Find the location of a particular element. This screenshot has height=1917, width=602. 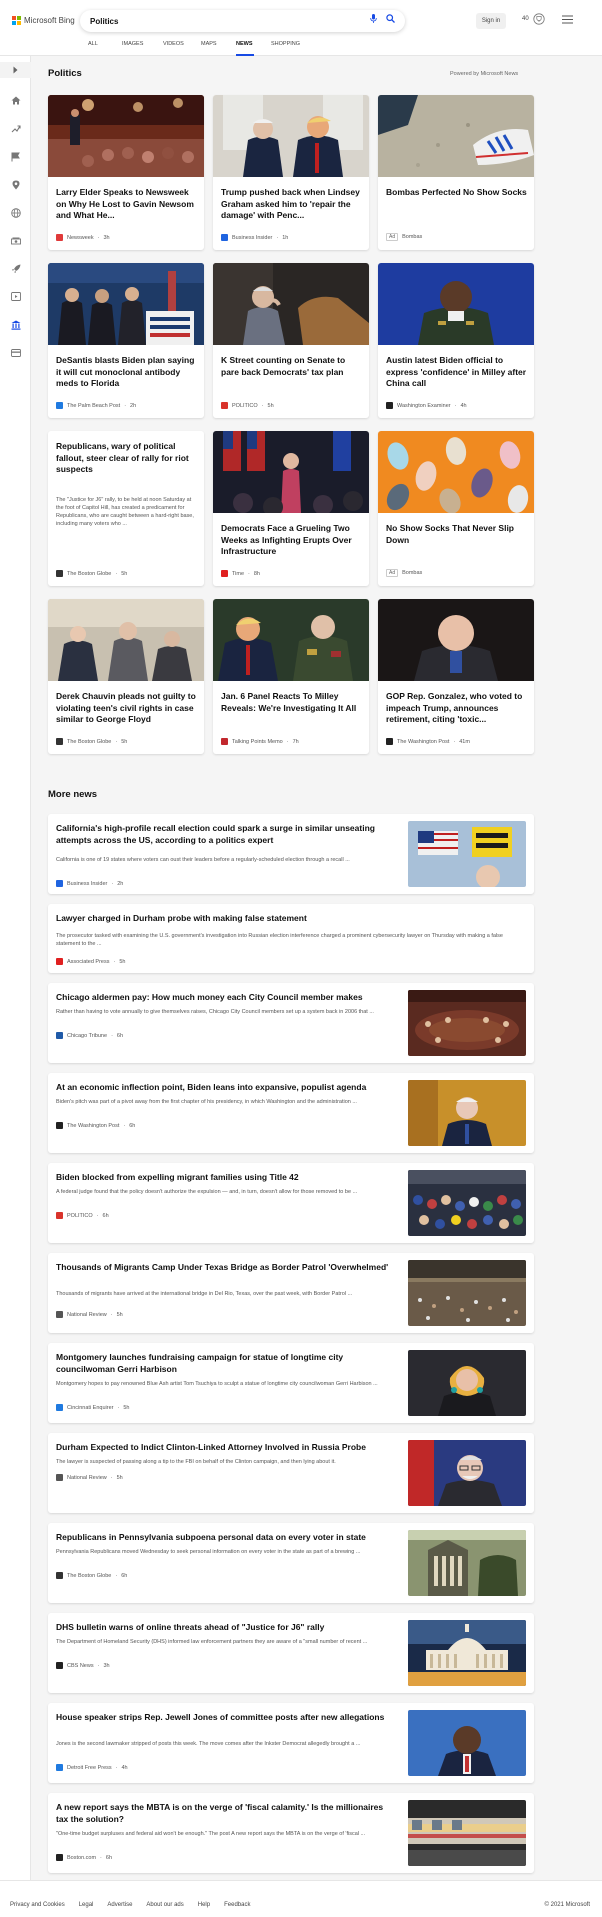

footer-link-privacy: Privacy and Cookies is located at coordinates (37, 1905).